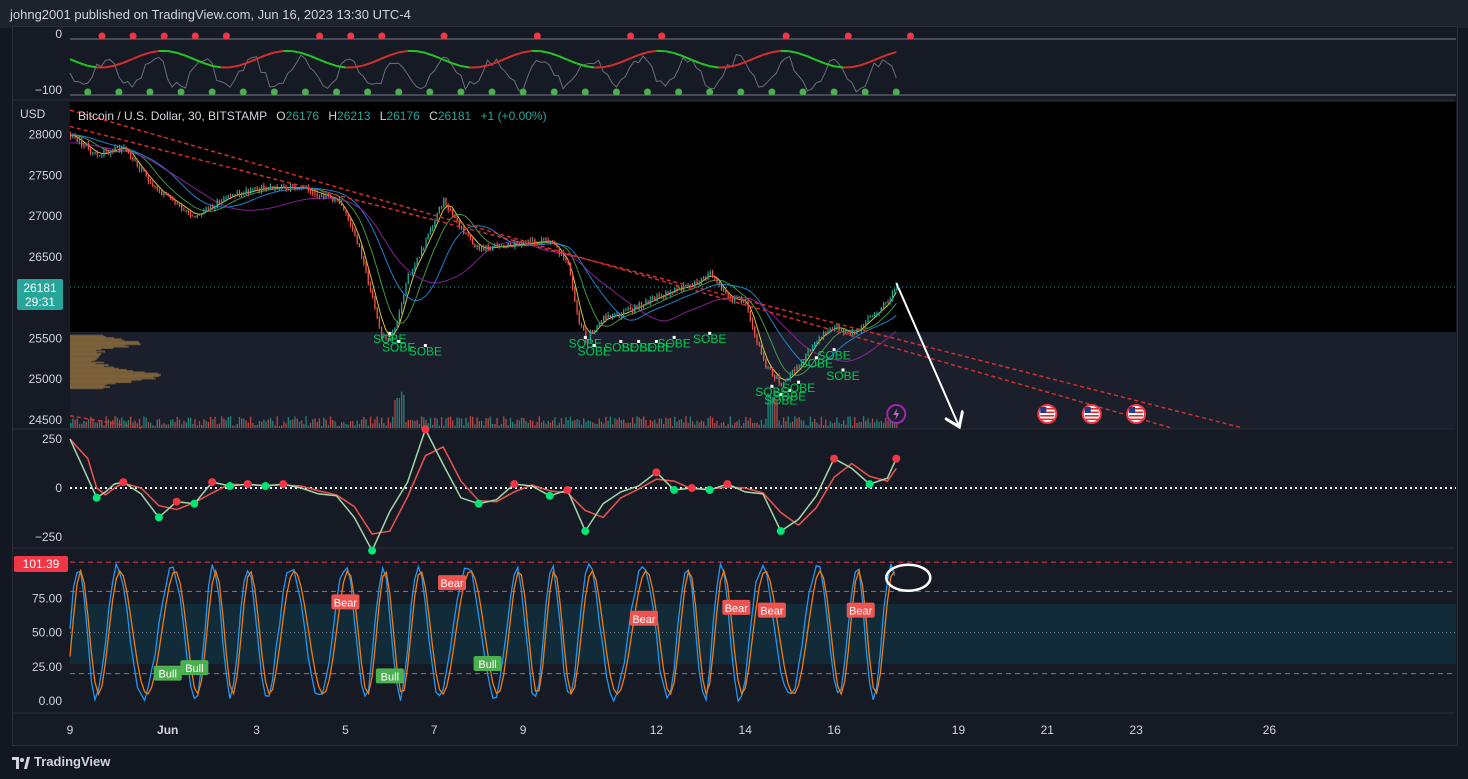 The height and width of the screenshot is (779, 1468). I want to click on tradingview-logo: TradingView, so click(61, 761).